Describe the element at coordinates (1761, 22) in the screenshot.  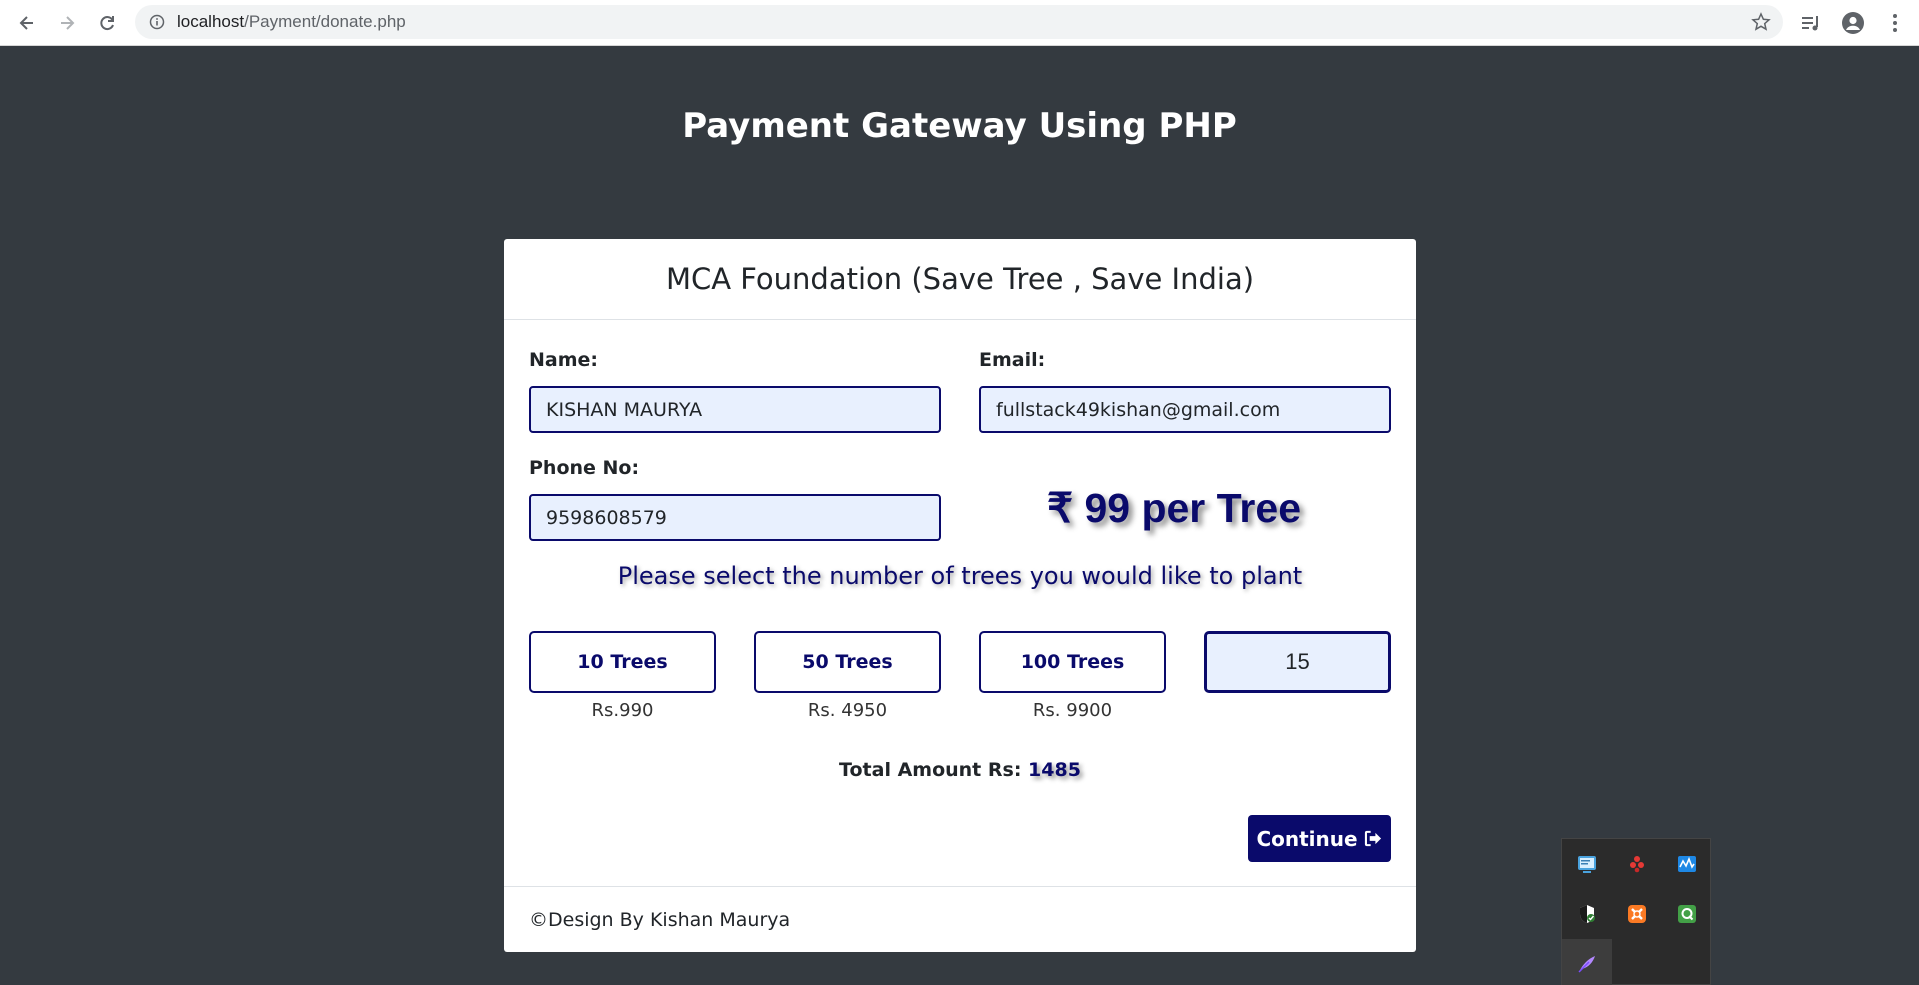
I see `bookmark-star-icon` at that location.